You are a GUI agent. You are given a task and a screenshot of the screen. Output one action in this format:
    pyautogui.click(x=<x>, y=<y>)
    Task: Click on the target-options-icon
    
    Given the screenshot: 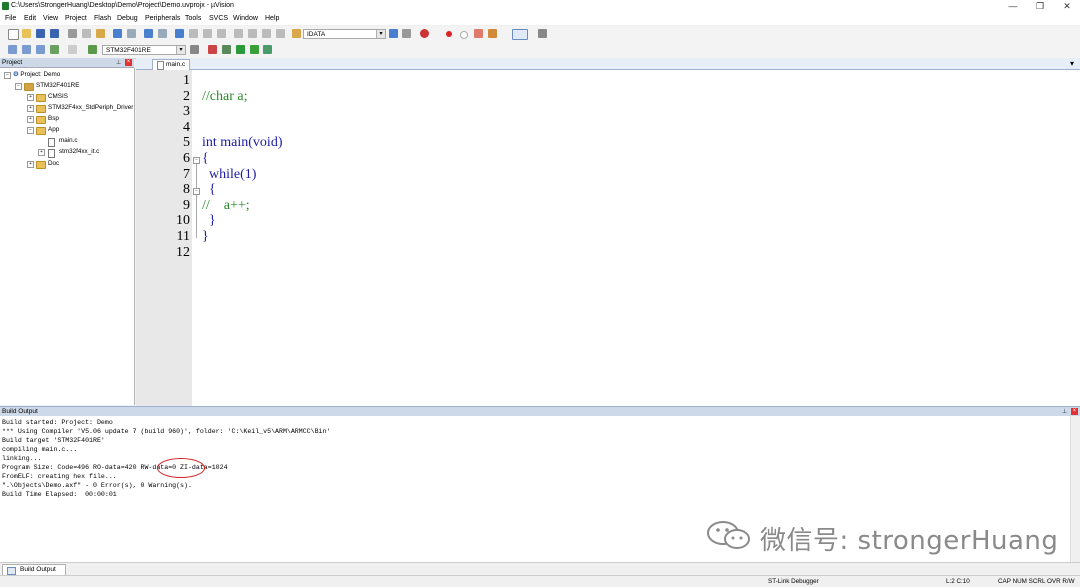 What is the action you would take?
    pyautogui.click(x=194, y=49)
    